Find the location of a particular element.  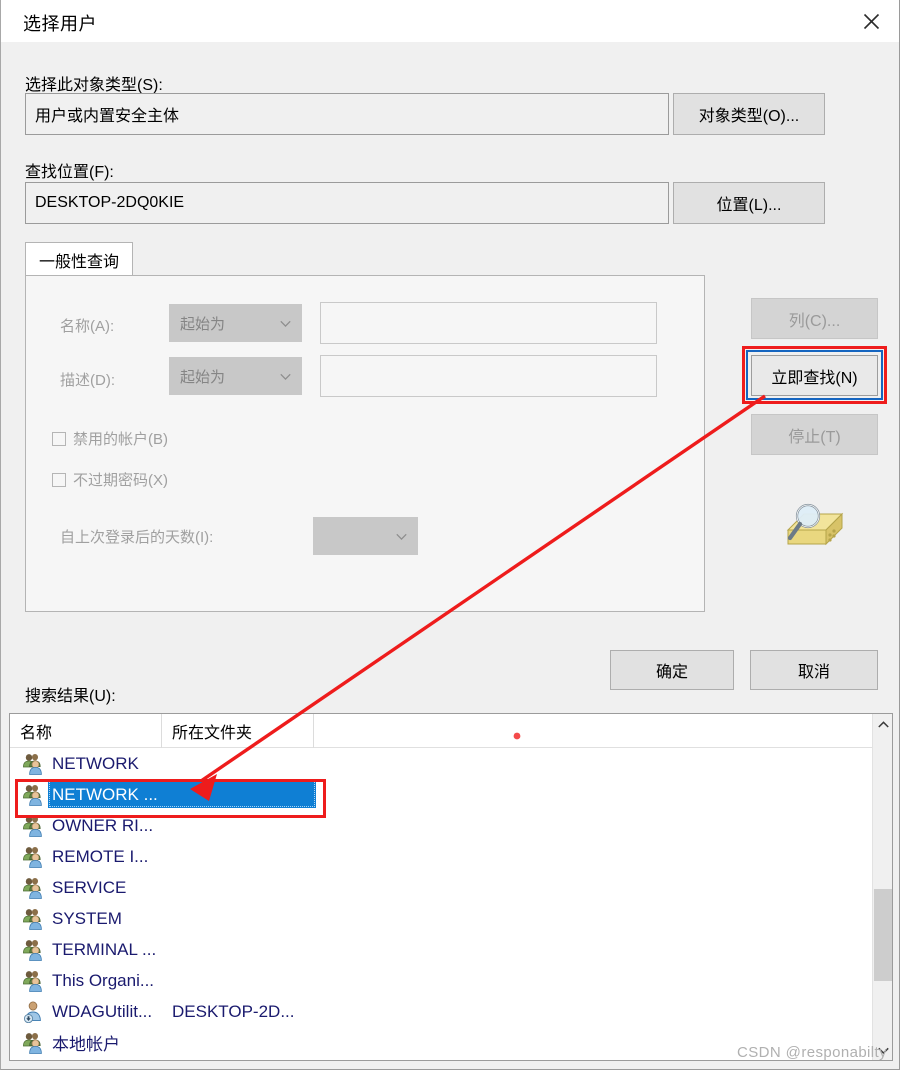

row-name: 本地帐户 is located at coordinates (86, 1044).